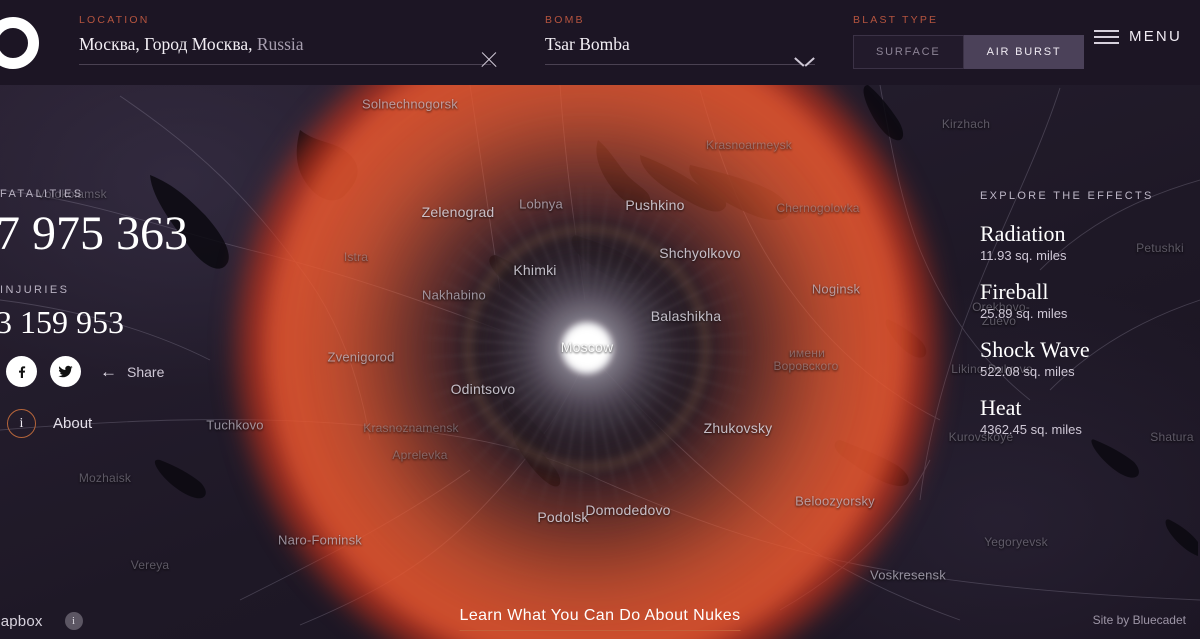 Image resolution: width=1200 pixels, height=639 pixels. I want to click on share-row: ← Share, so click(85, 371).